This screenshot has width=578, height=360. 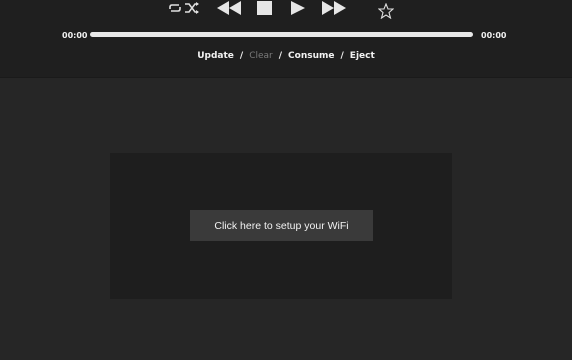 I want to click on next-icon, so click(x=334, y=9).